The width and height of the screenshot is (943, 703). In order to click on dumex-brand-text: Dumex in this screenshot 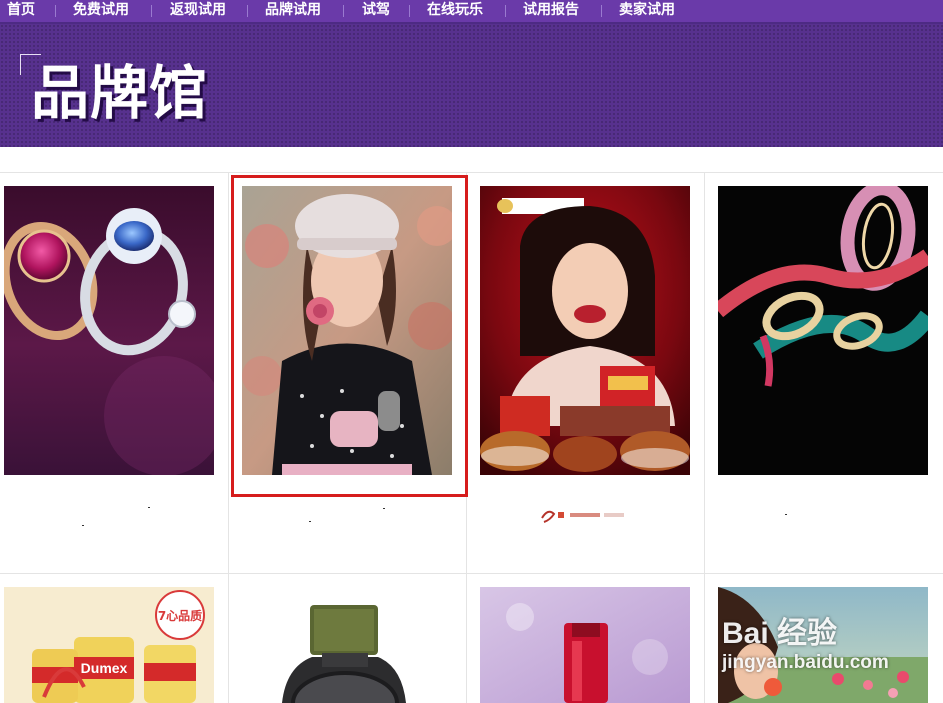, I will do `click(104, 668)`.